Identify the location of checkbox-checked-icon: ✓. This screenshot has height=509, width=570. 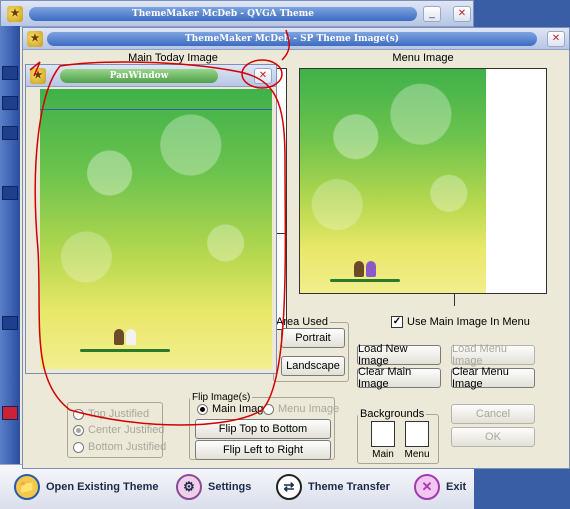
(397, 322).